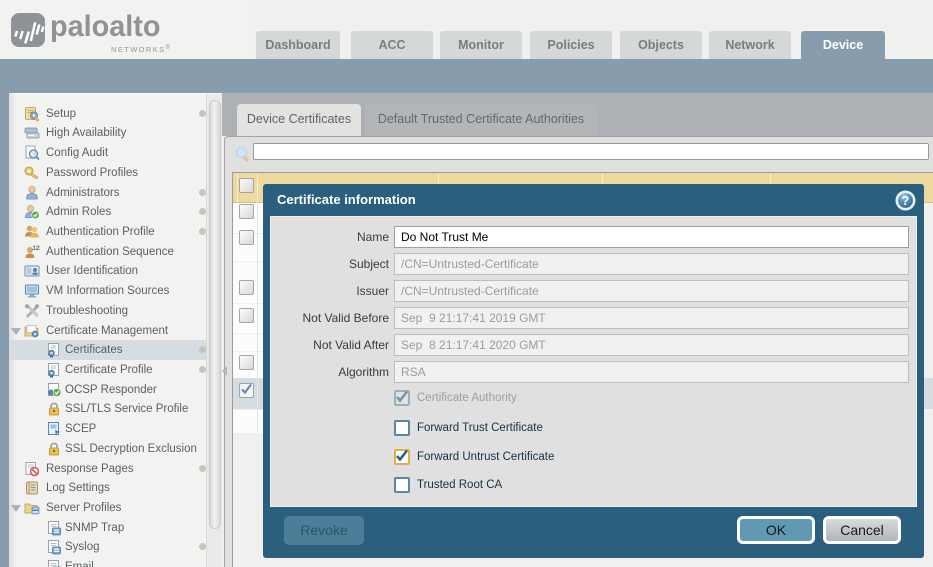  What do you see at coordinates (37, 249) in the screenshot?
I see `svg-text: 123` at bounding box center [37, 249].